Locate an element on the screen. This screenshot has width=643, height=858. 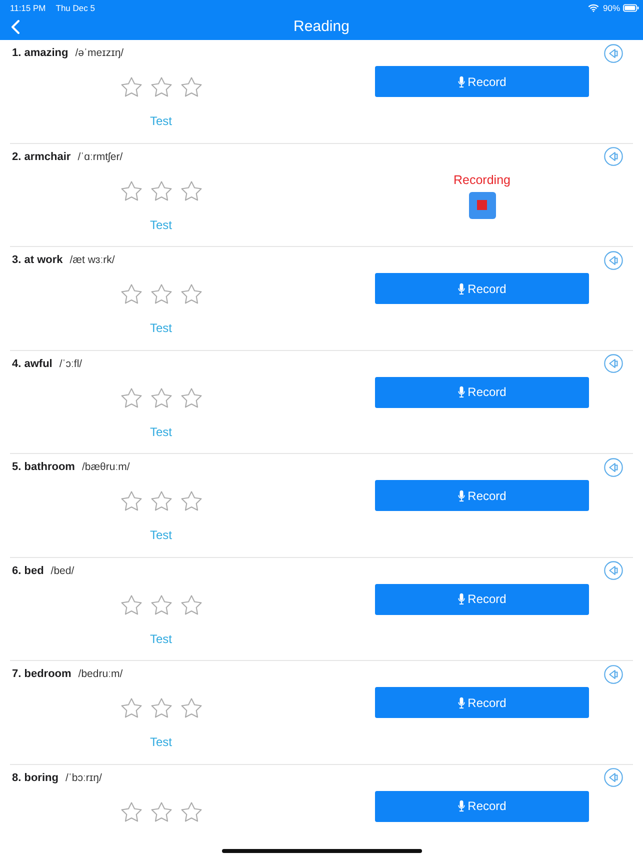
phonetic-text: /bedruːm/ is located at coordinates (100, 674).